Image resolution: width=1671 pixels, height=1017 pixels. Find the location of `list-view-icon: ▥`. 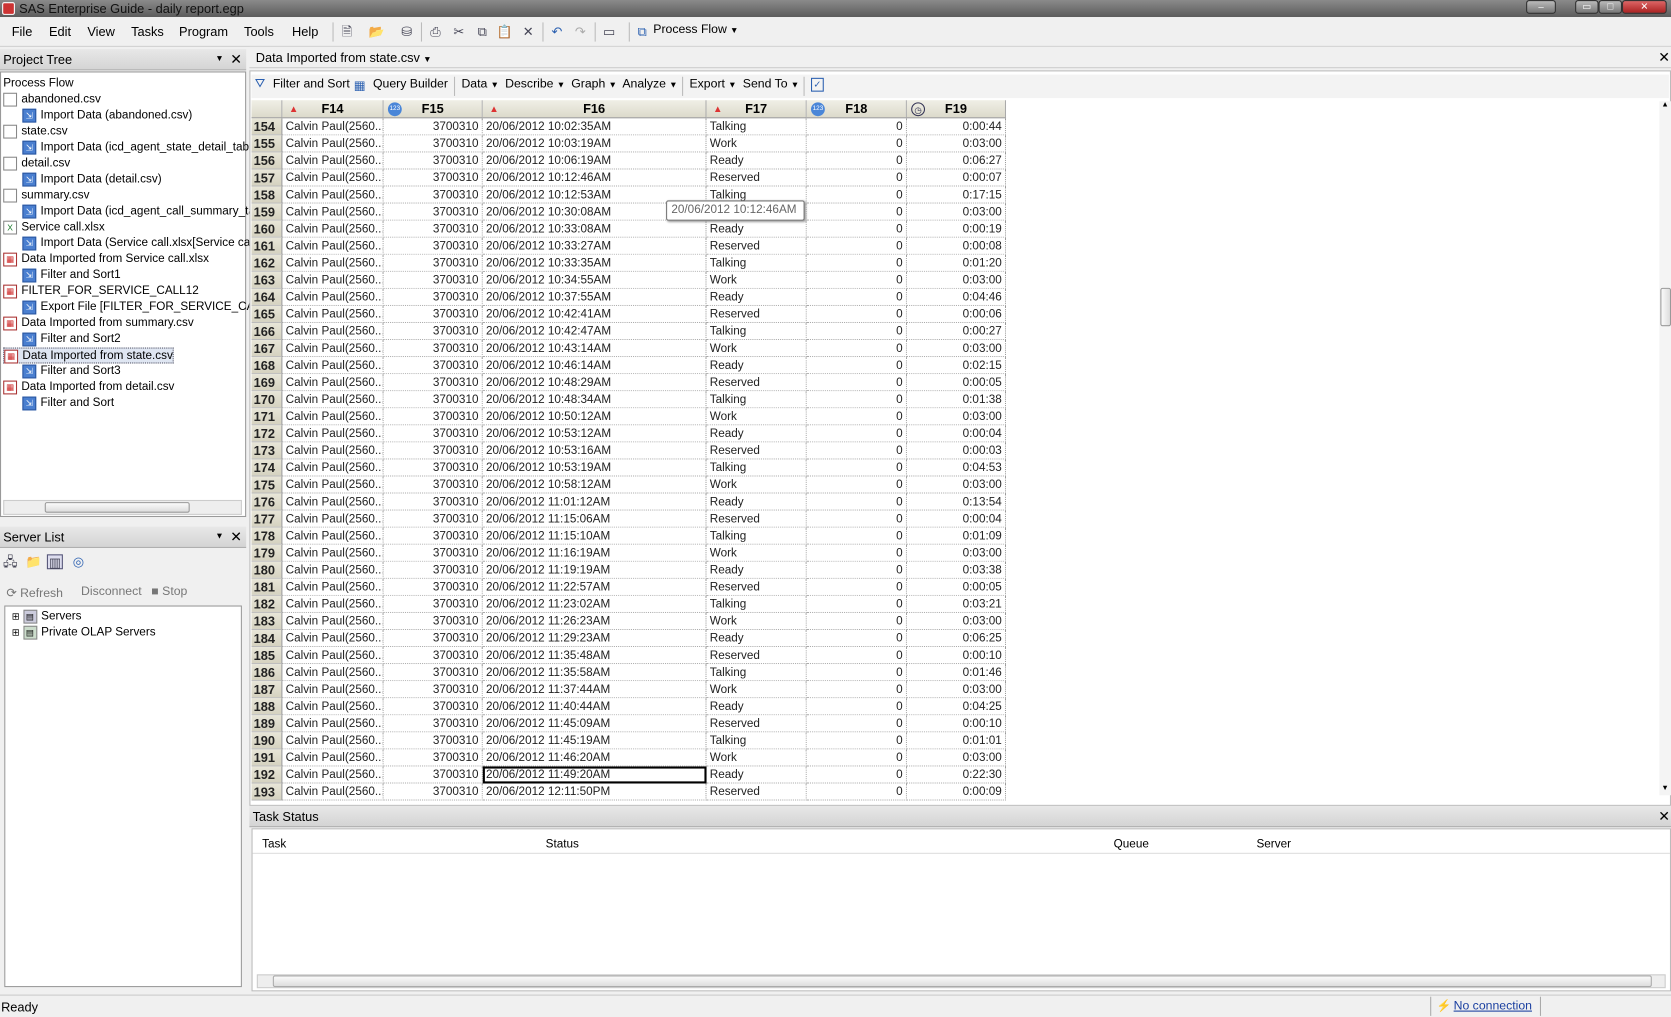

list-view-icon: ▥ is located at coordinates (54, 562).